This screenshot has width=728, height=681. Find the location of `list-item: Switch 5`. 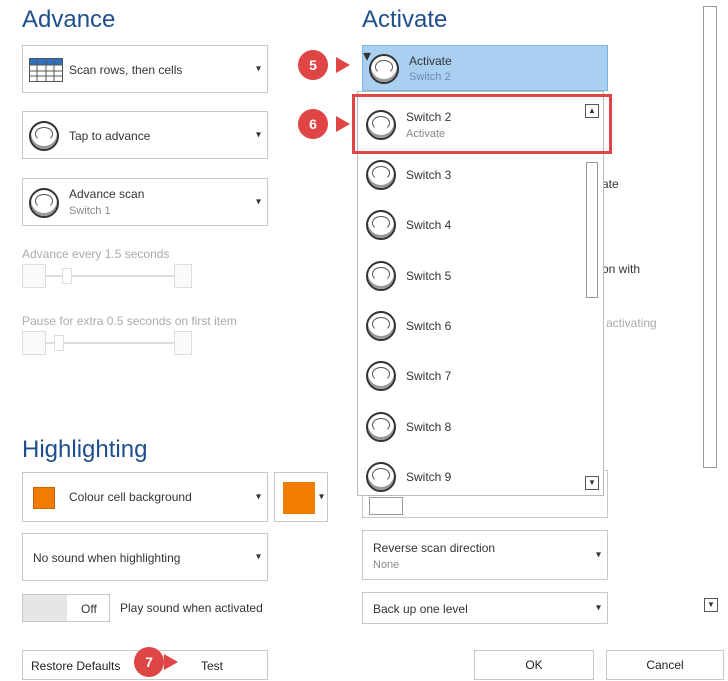

list-item: Switch 5 is located at coordinates (471, 276).